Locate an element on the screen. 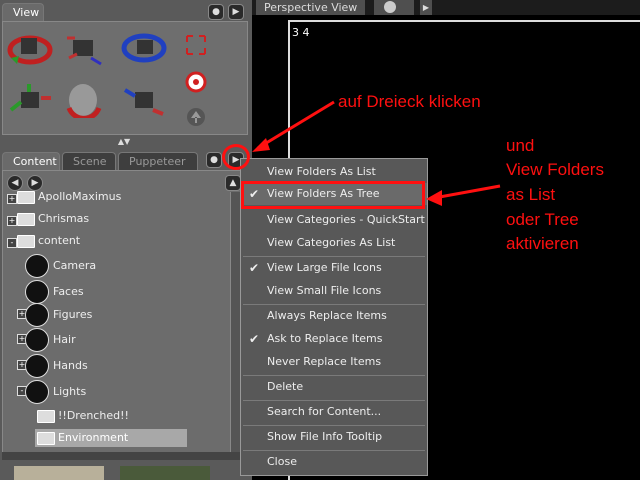  view-panel-menu-triangle-icon: ▶ is located at coordinates (236, 12).